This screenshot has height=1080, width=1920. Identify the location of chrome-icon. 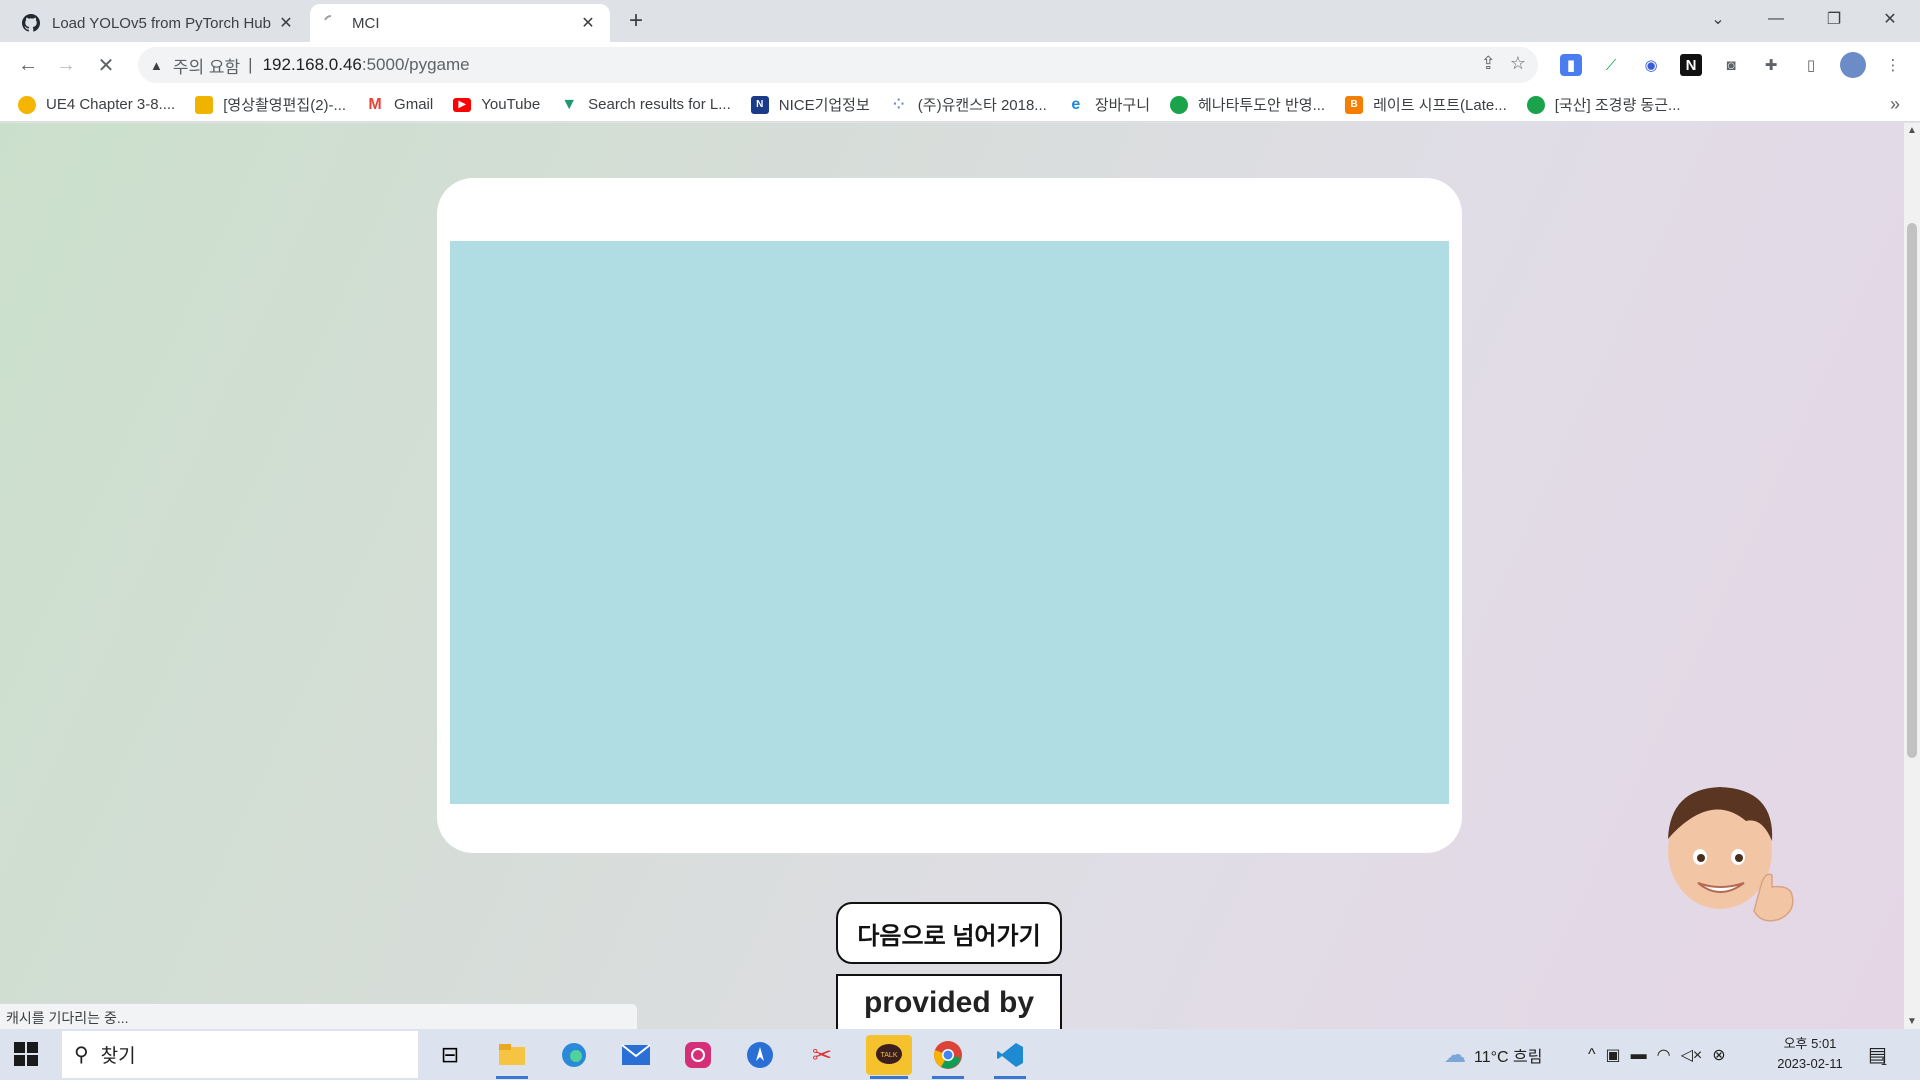
(948, 1057).